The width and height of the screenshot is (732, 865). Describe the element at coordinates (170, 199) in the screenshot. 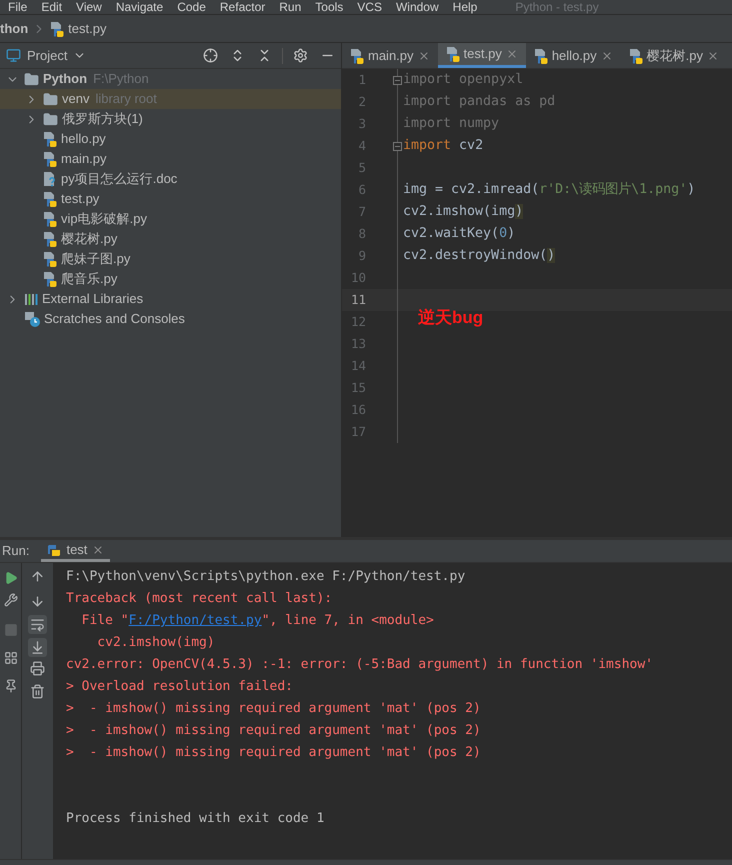

I see `tree-item: test.py` at that location.